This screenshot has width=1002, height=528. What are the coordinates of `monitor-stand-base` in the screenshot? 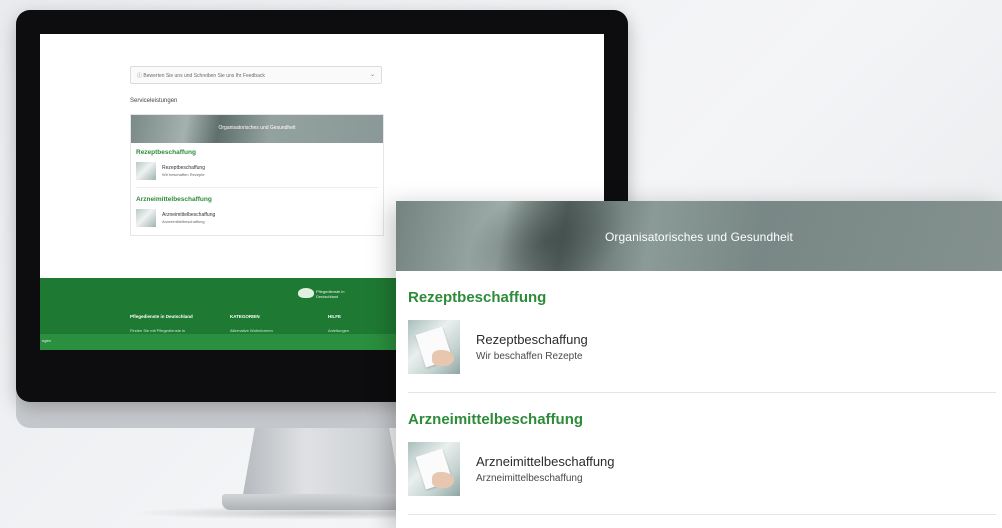 It's located at (322, 502).